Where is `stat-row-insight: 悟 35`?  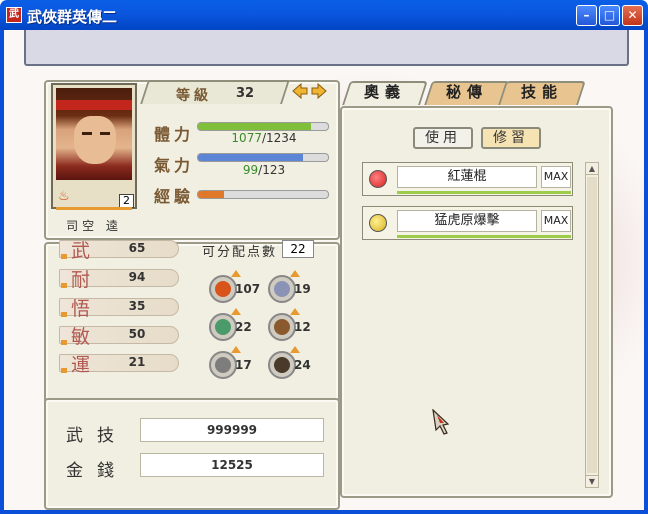 stat-row-insight: 悟 35 is located at coordinates (119, 308).